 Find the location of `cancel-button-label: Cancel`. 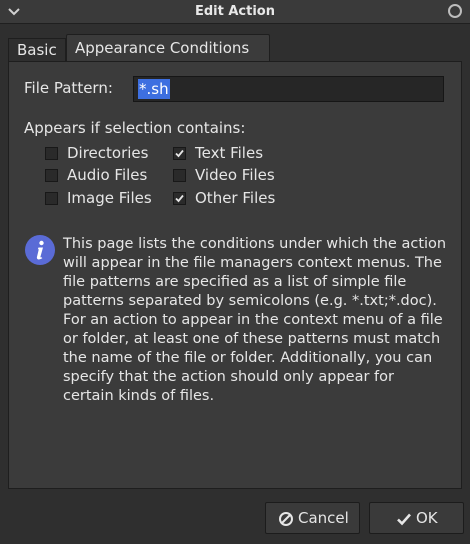

cancel-button-label: Cancel is located at coordinates (323, 518).